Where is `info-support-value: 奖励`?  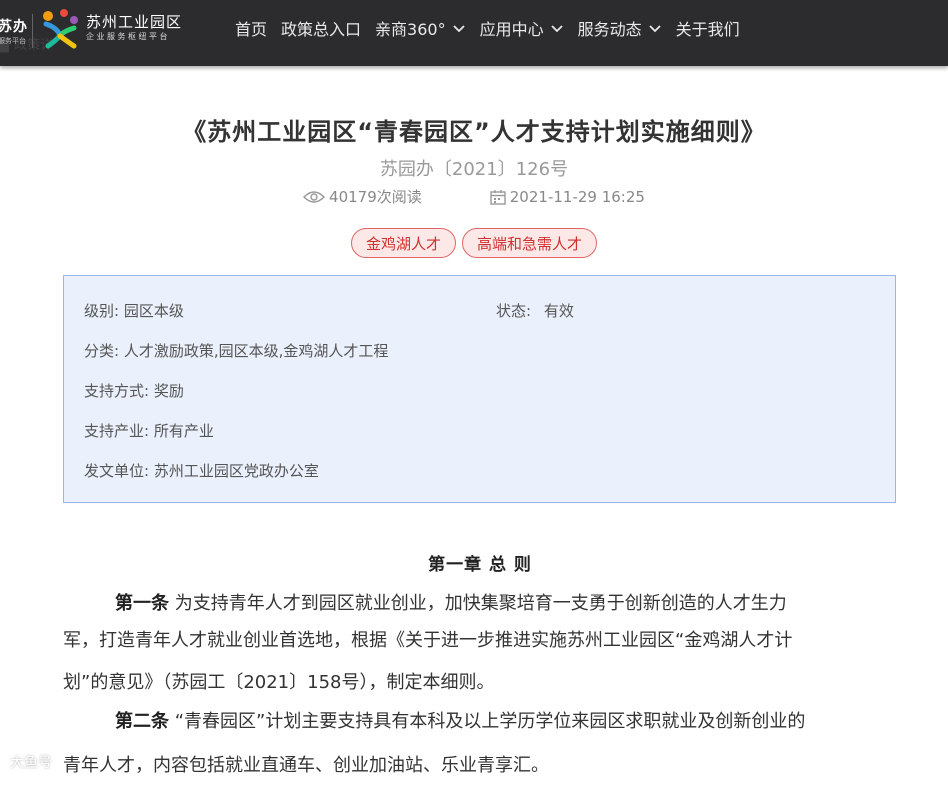 info-support-value: 奖励 is located at coordinates (168, 391).